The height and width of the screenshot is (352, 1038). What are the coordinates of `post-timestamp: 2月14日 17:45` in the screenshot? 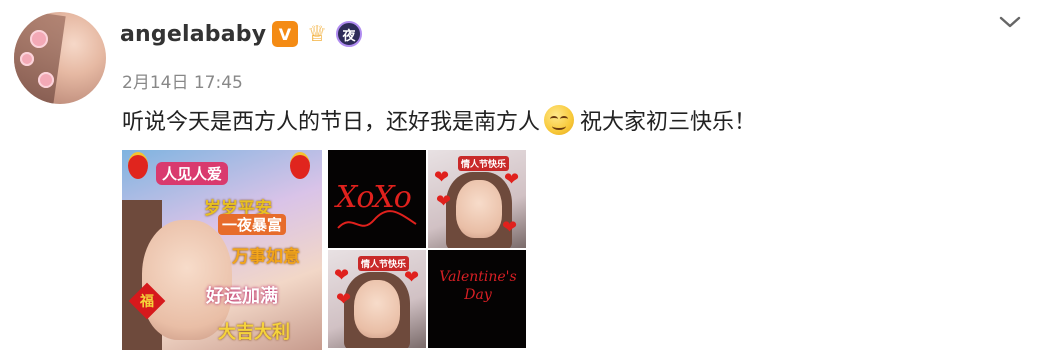 It's located at (182, 80).